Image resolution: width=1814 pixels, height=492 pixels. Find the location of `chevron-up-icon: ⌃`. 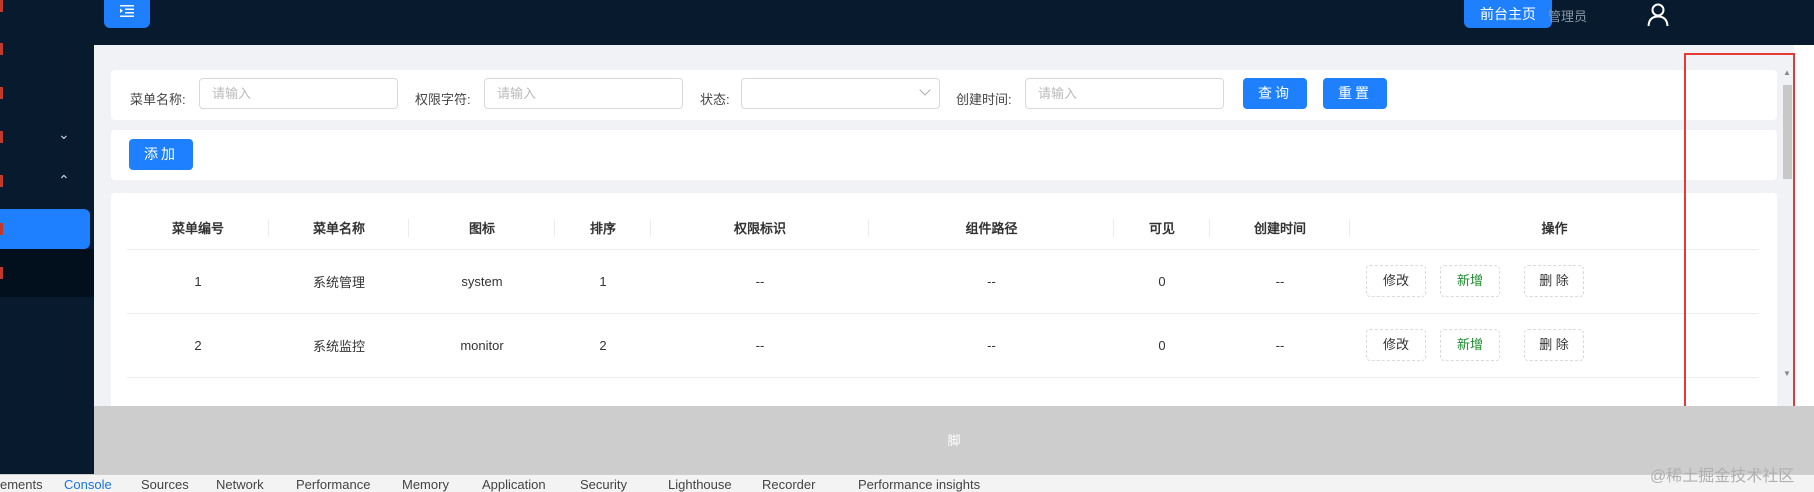

chevron-up-icon: ⌃ is located at coordinates (64, 181).